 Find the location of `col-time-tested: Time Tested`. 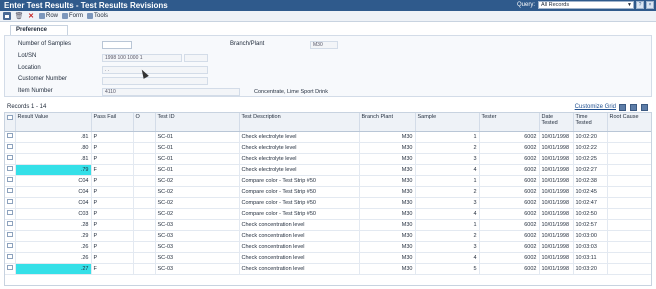

col-time-tested: Time Tested is located at coordinates (590, 122).